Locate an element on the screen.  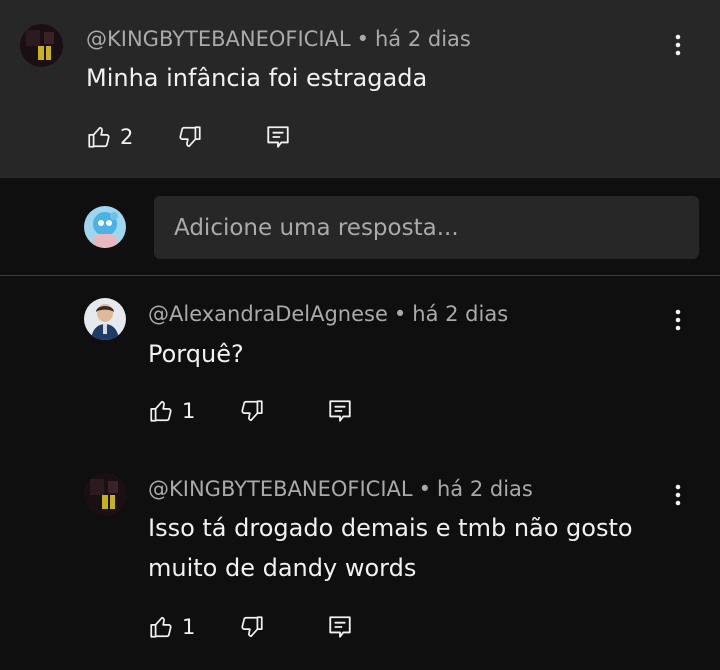
reply-author-name: @KINGBYTEBANEOFICIAL is located at coordinates (280, 489).